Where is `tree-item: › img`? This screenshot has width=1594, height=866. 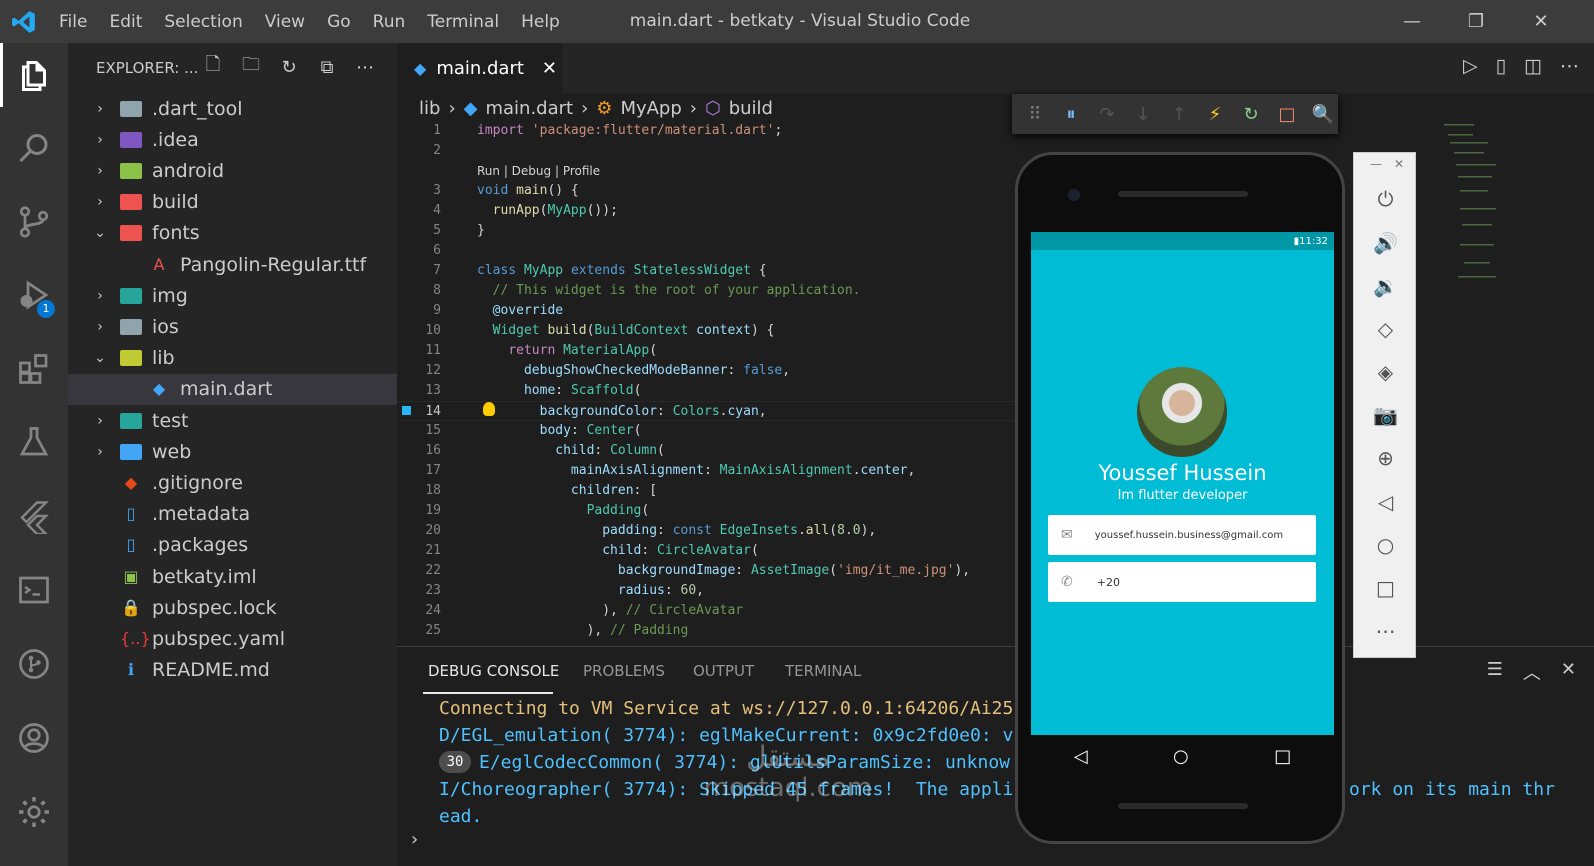 tree-item: › img is located at coordinates (232, 295).